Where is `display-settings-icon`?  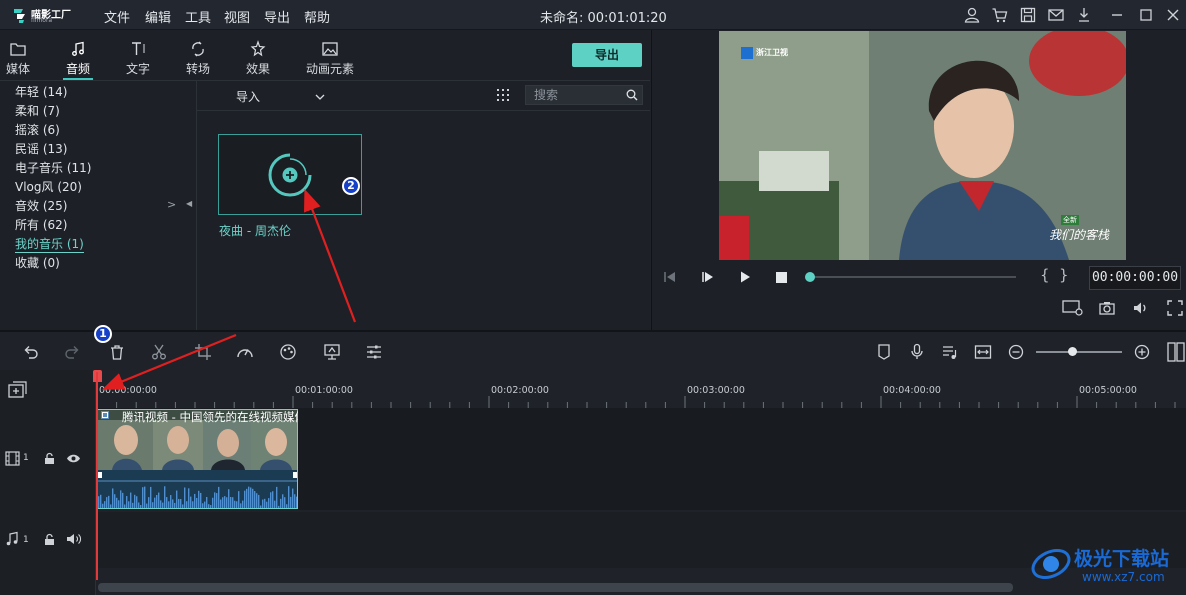
display-settings-icon is located at coordinates (1073, 308).